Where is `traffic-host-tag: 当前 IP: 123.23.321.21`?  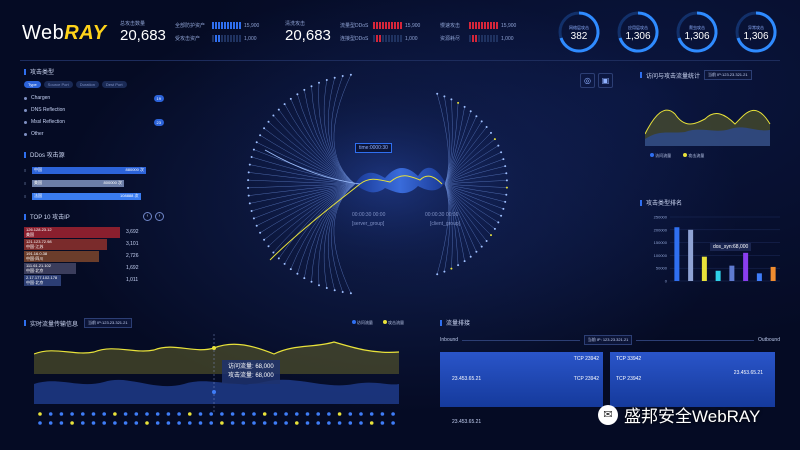 traffic-host-tag: 当前 IP: 123.23.321.21 is located at coordinates (608, 340).